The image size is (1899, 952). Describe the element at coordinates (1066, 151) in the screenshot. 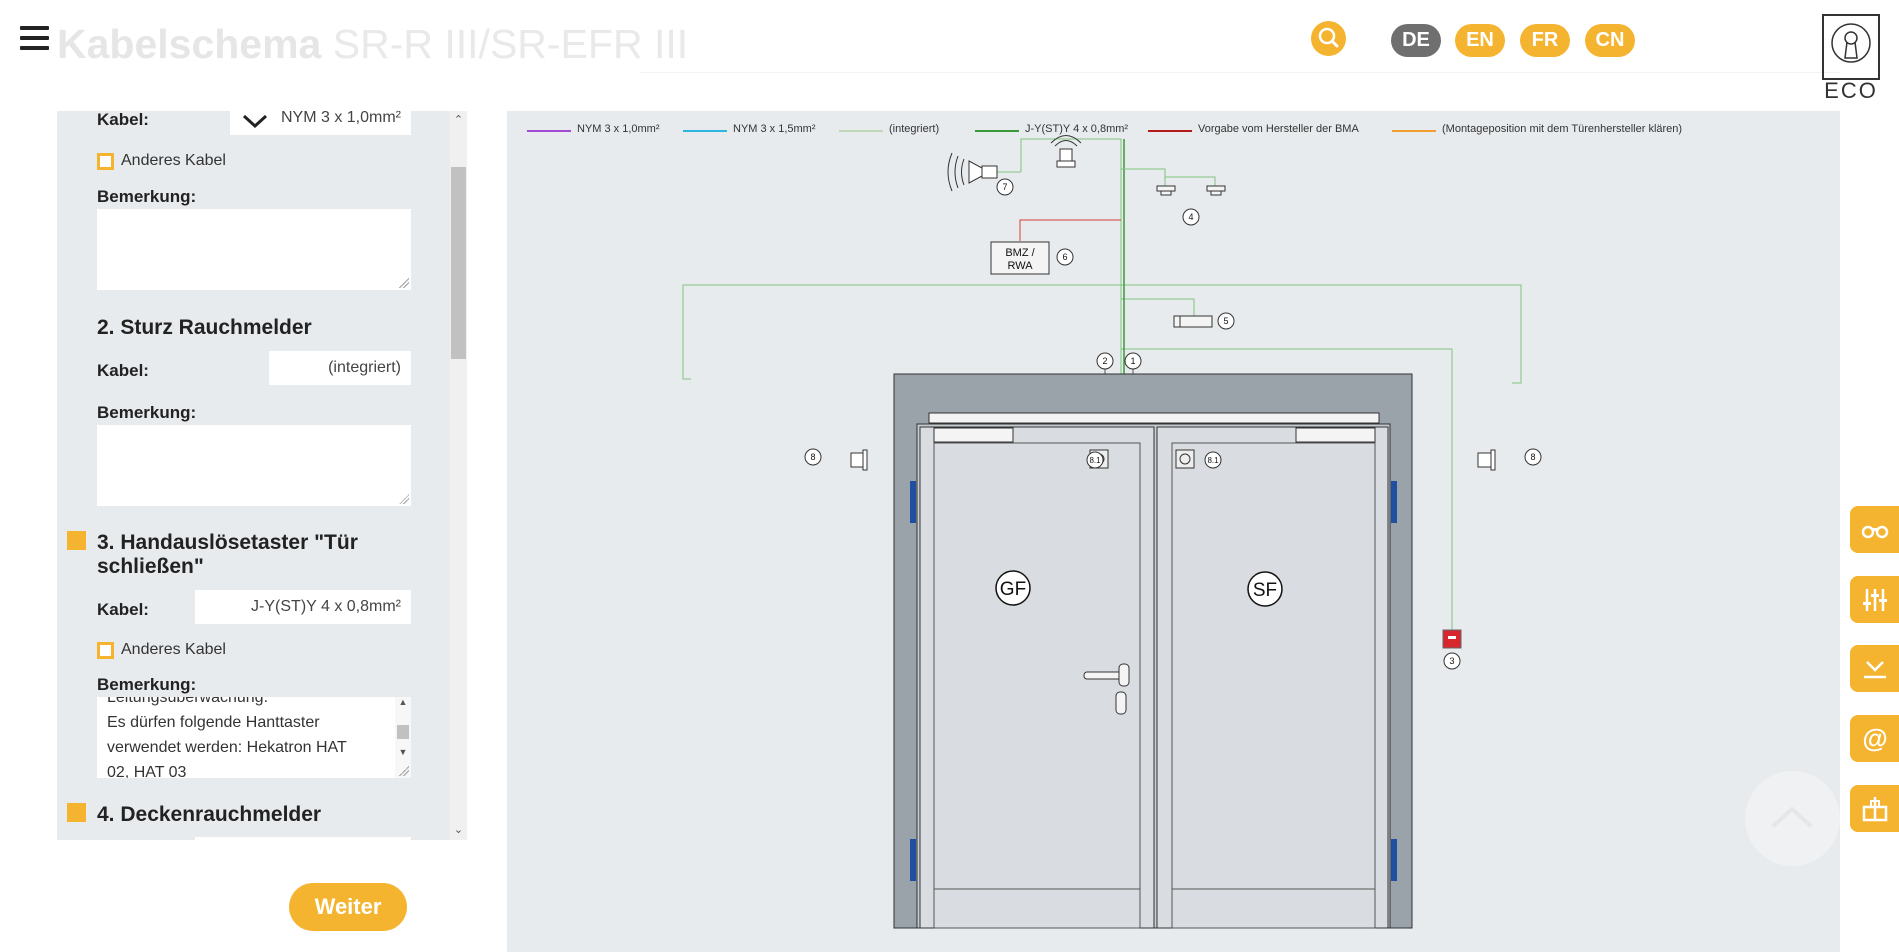

I see `beacon-icon` at that location.